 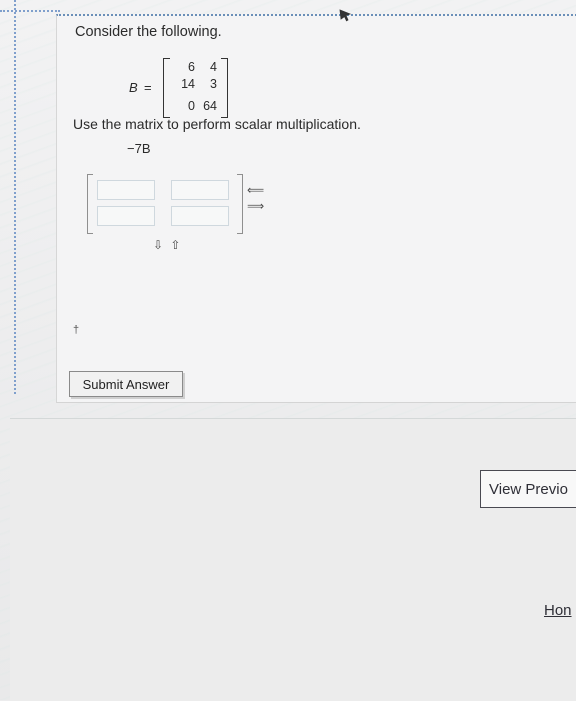 I want to click on answer-right-bracket, so click(x=240, y=204).